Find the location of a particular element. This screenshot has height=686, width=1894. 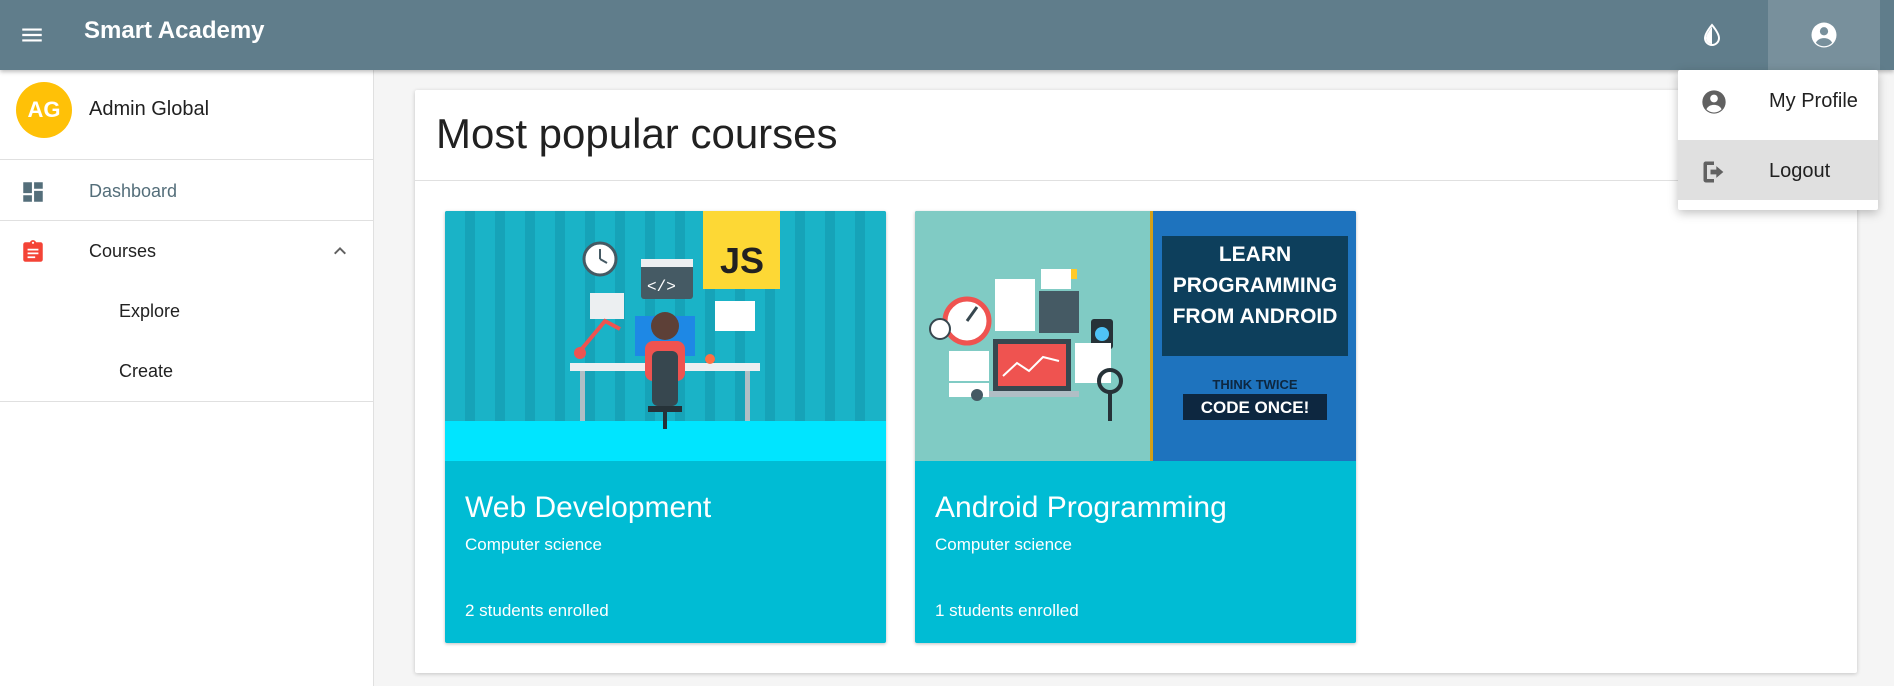

sidebar-item-label: Explore is located at coordinates (150, 311).